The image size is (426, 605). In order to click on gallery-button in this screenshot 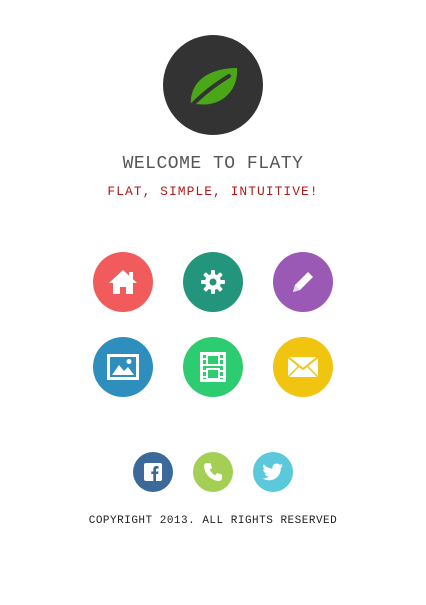, I will do `click(123, 367)`.